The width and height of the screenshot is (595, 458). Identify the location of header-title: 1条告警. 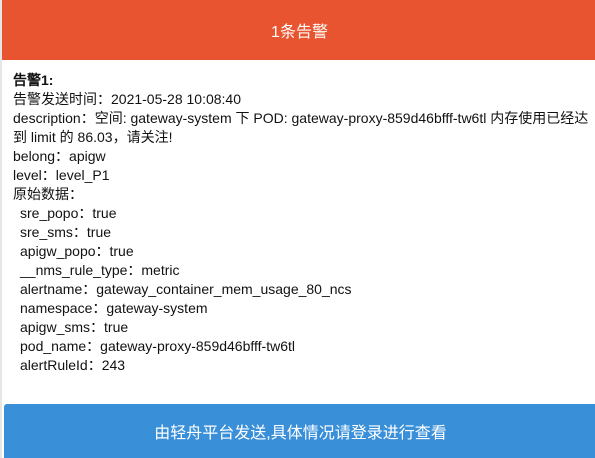
(299, 32).